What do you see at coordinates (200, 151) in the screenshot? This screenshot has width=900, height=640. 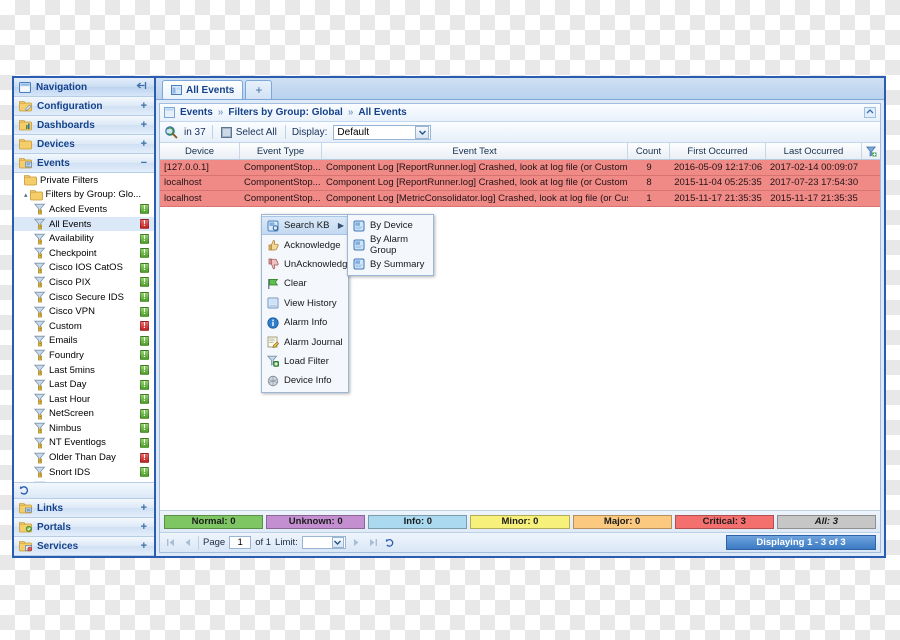 I see `column-header-device: Device` at bounding box center [200, 151].